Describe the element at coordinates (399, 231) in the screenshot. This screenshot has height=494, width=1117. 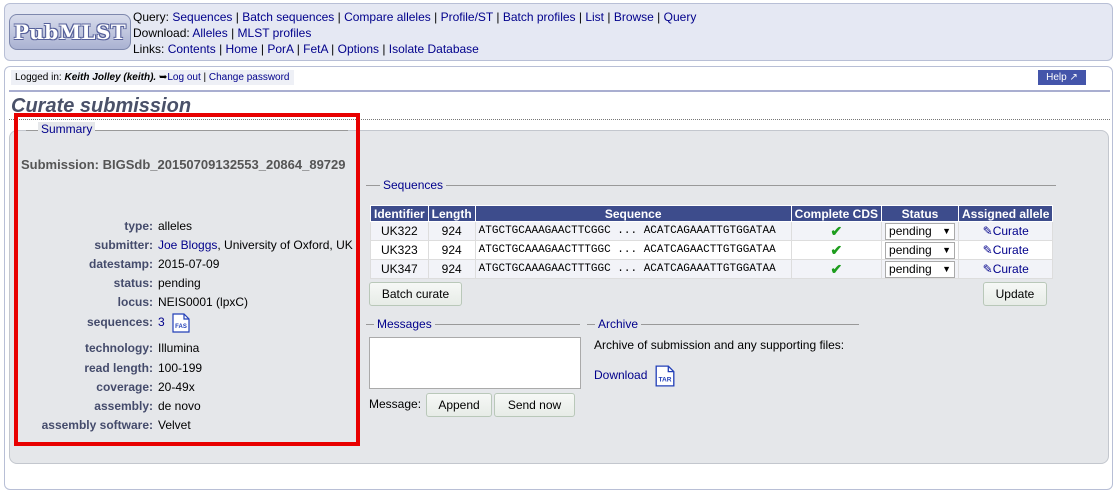
I see `cell-identifier: UK322` at that location.